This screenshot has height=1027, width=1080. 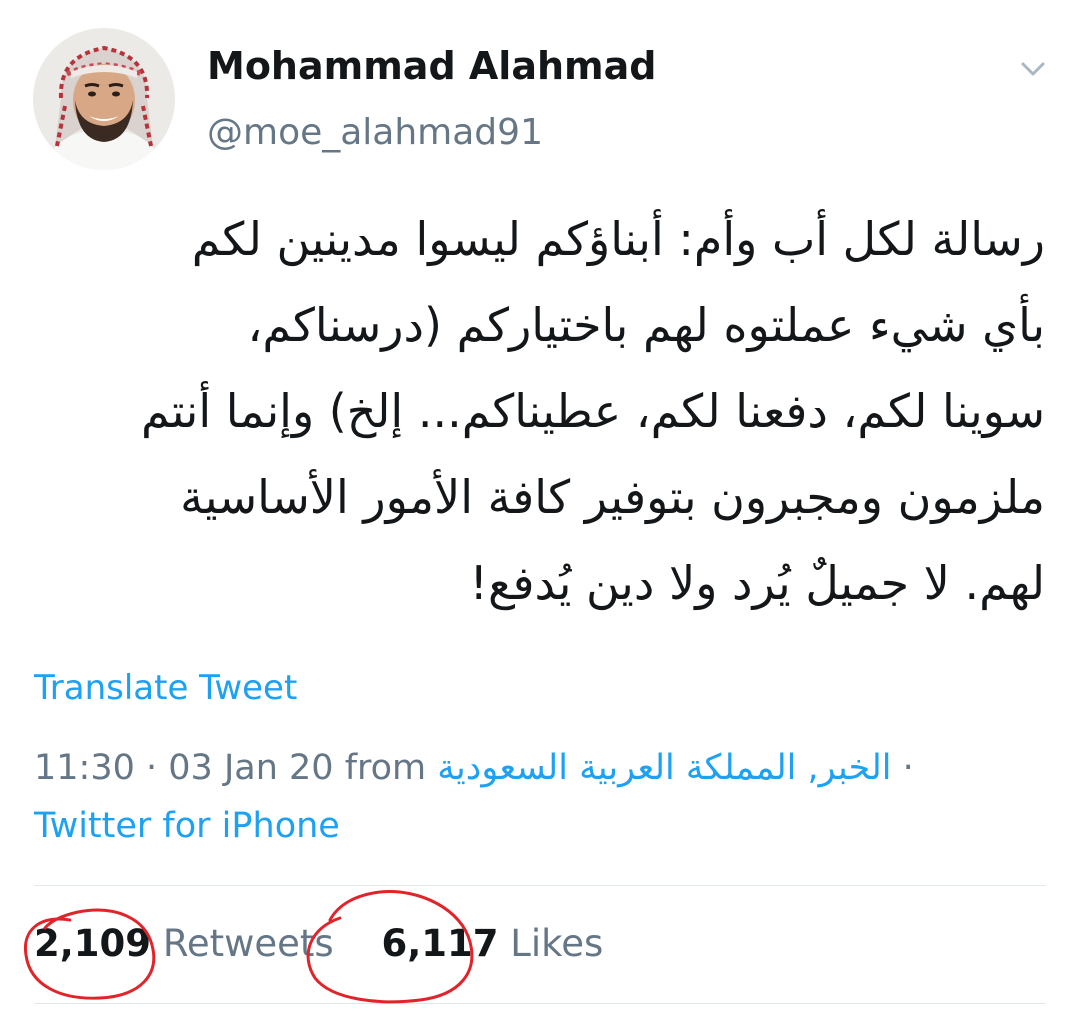 What do you see at coordinates (251, 768) in the screenshot?
I see `tweet-date: 03 Jan 20` at bounding box center [251, 768].